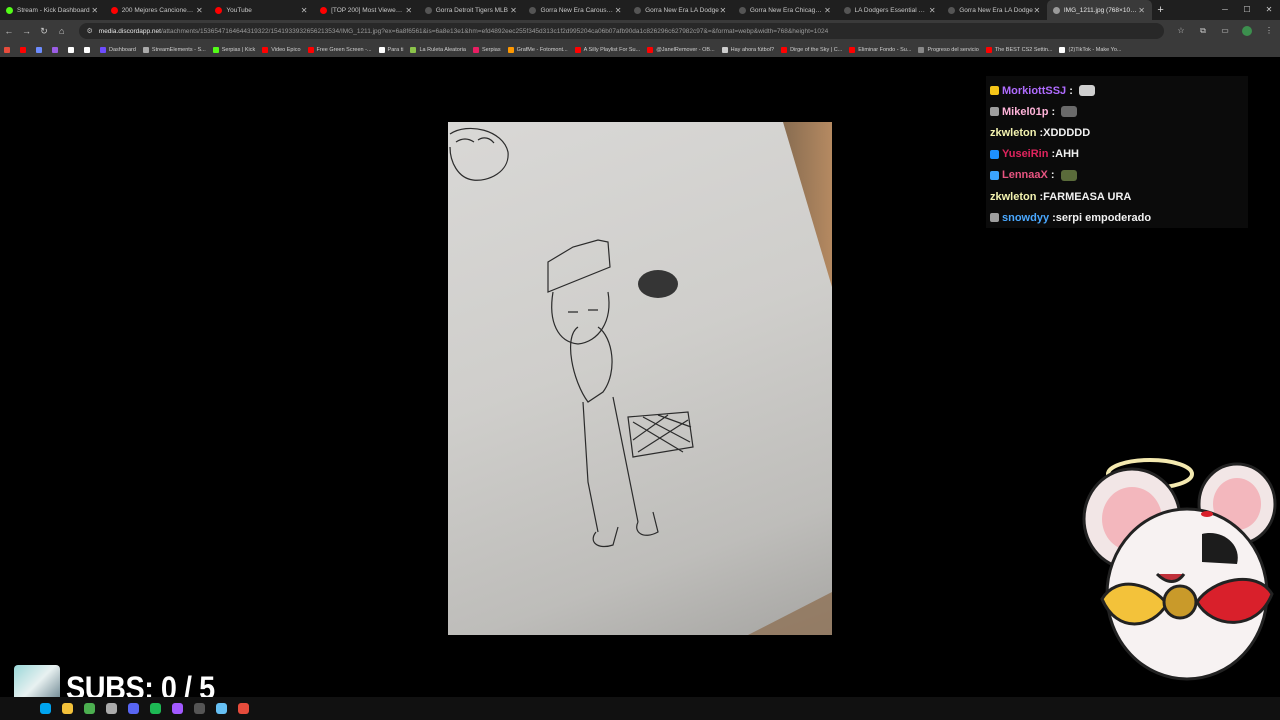 Image resolution: width=1280 pixels, height=720 pixels. Describe the element at coordinates (199, 708) in the screenshot. I see `obs-icon` at that location.